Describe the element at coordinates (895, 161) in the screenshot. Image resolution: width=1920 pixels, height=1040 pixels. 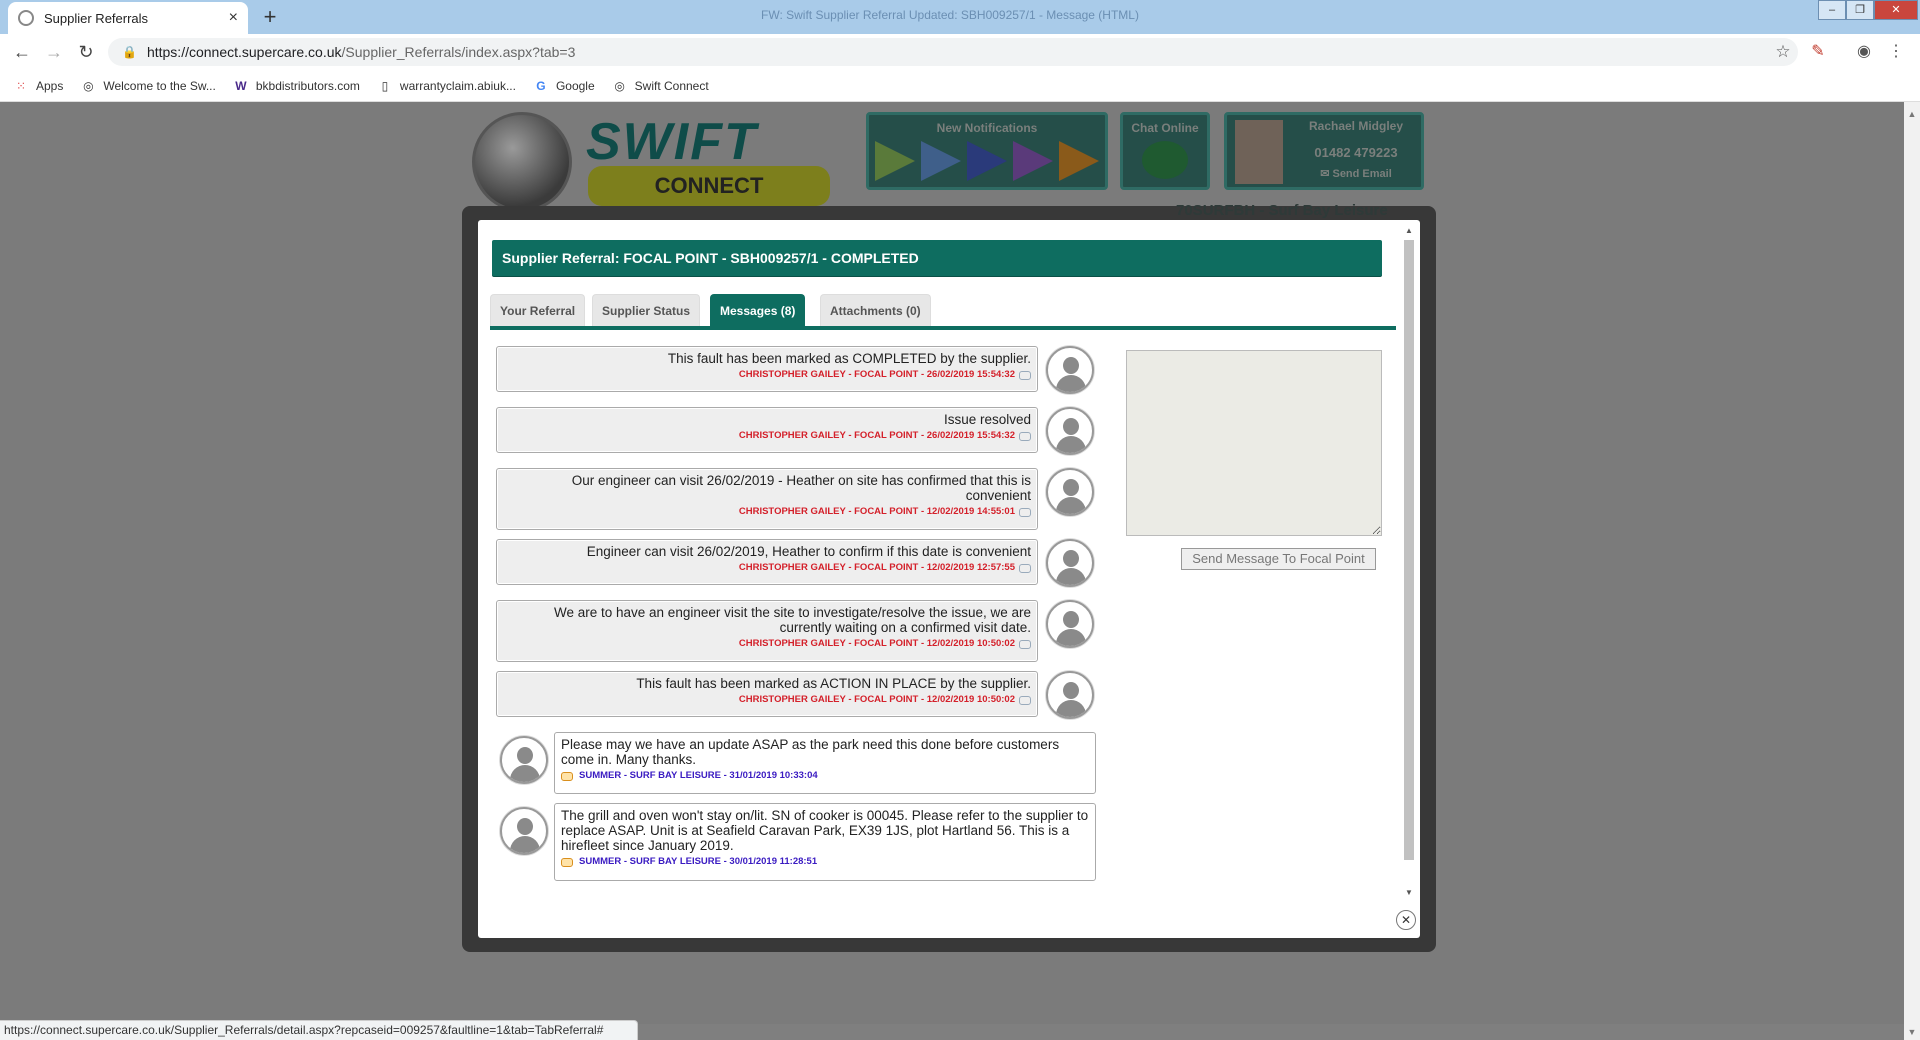
I see `caravan-notification-icon` at that location.